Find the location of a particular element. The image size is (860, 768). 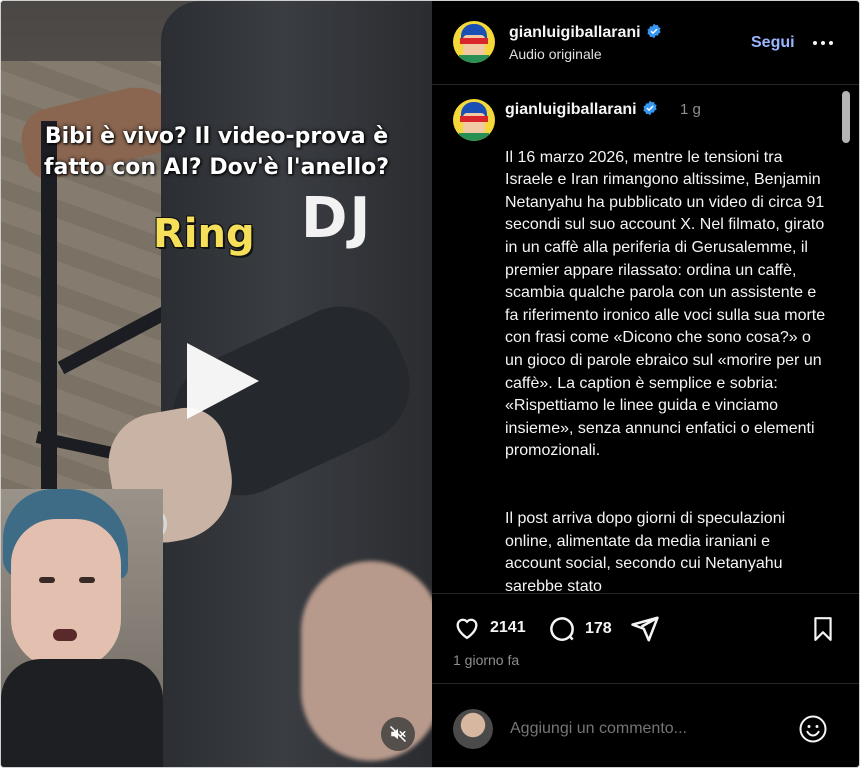

mute-button is located at coordinates (398, 734).